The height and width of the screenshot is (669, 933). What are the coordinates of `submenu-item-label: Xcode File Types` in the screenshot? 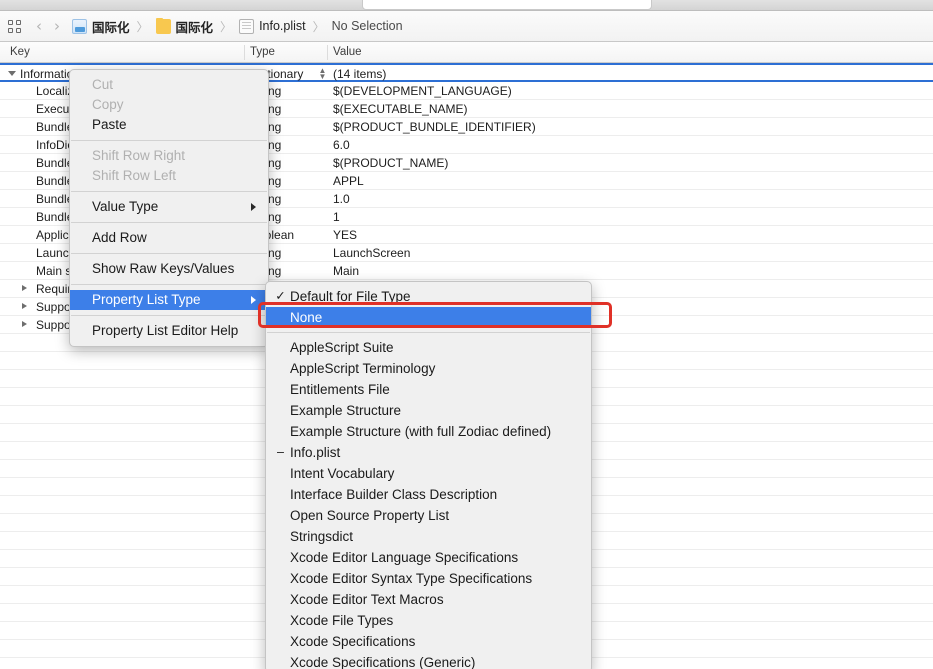 It's located at (342, 620).